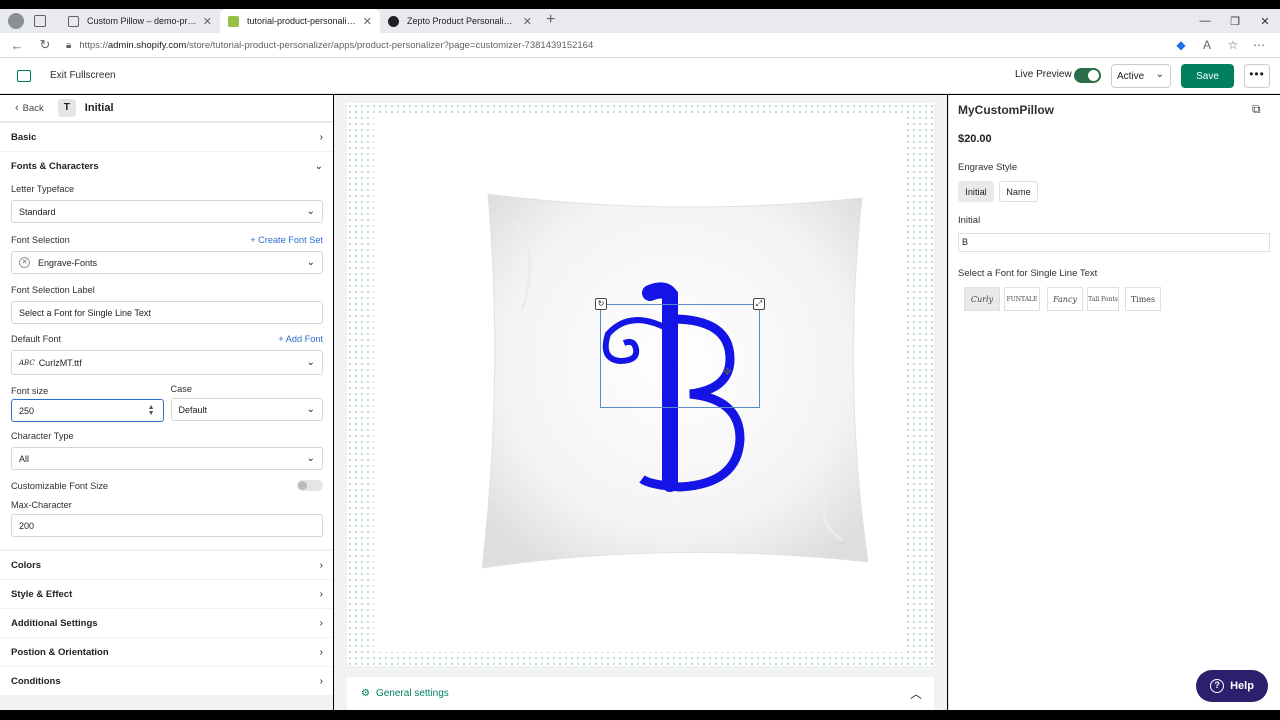  Describe the element at coordinates (300, 339) in the screenshot. I see `add-font-link: + Add Font` at that location.